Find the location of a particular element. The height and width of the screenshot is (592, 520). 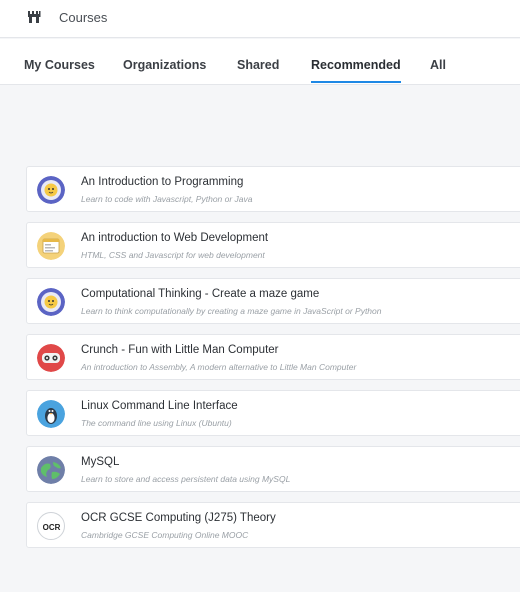

robot-icon is located at coordinates (51, 358).